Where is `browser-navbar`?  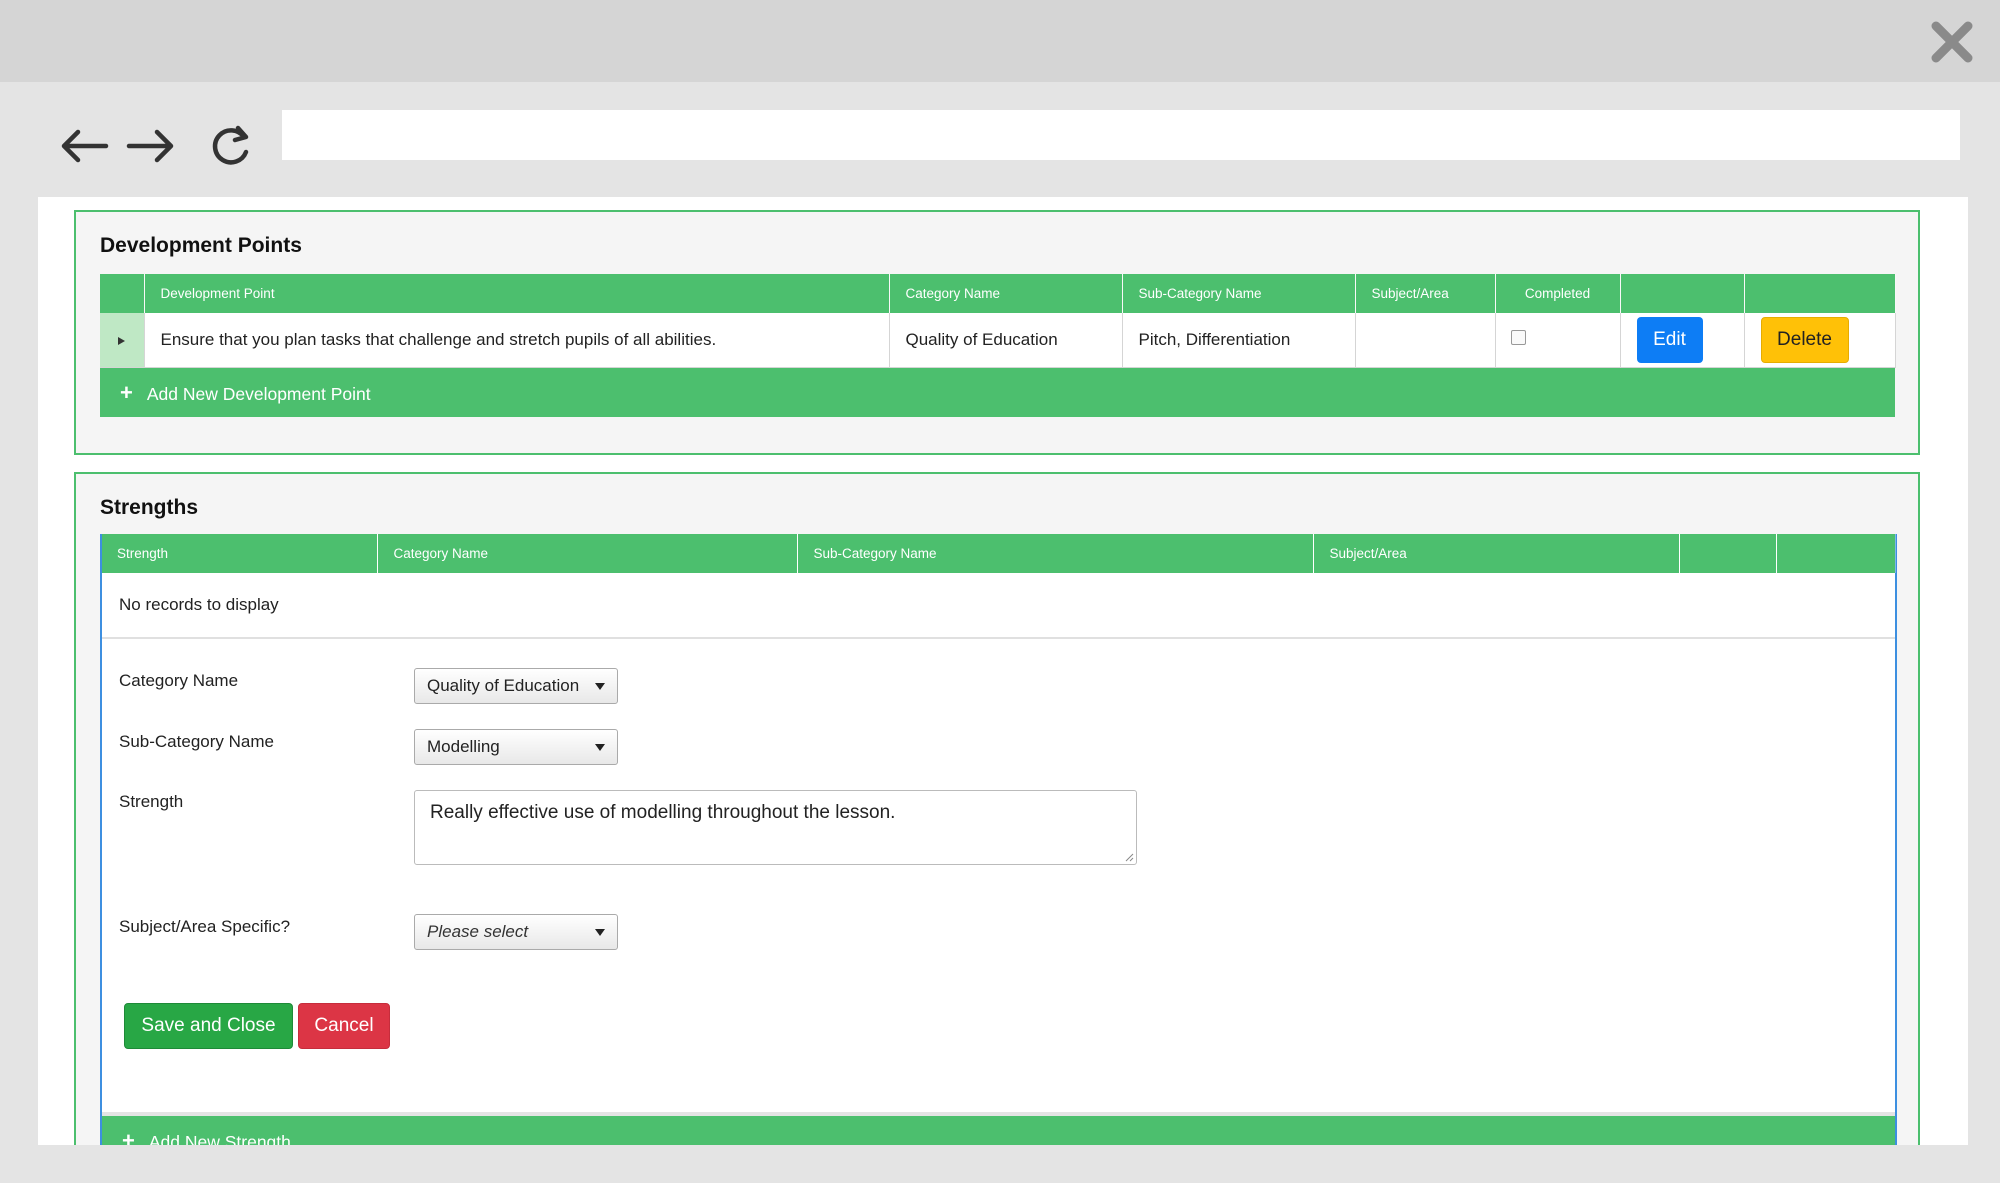 browser-navbar is located at coordinates (1000, 139).